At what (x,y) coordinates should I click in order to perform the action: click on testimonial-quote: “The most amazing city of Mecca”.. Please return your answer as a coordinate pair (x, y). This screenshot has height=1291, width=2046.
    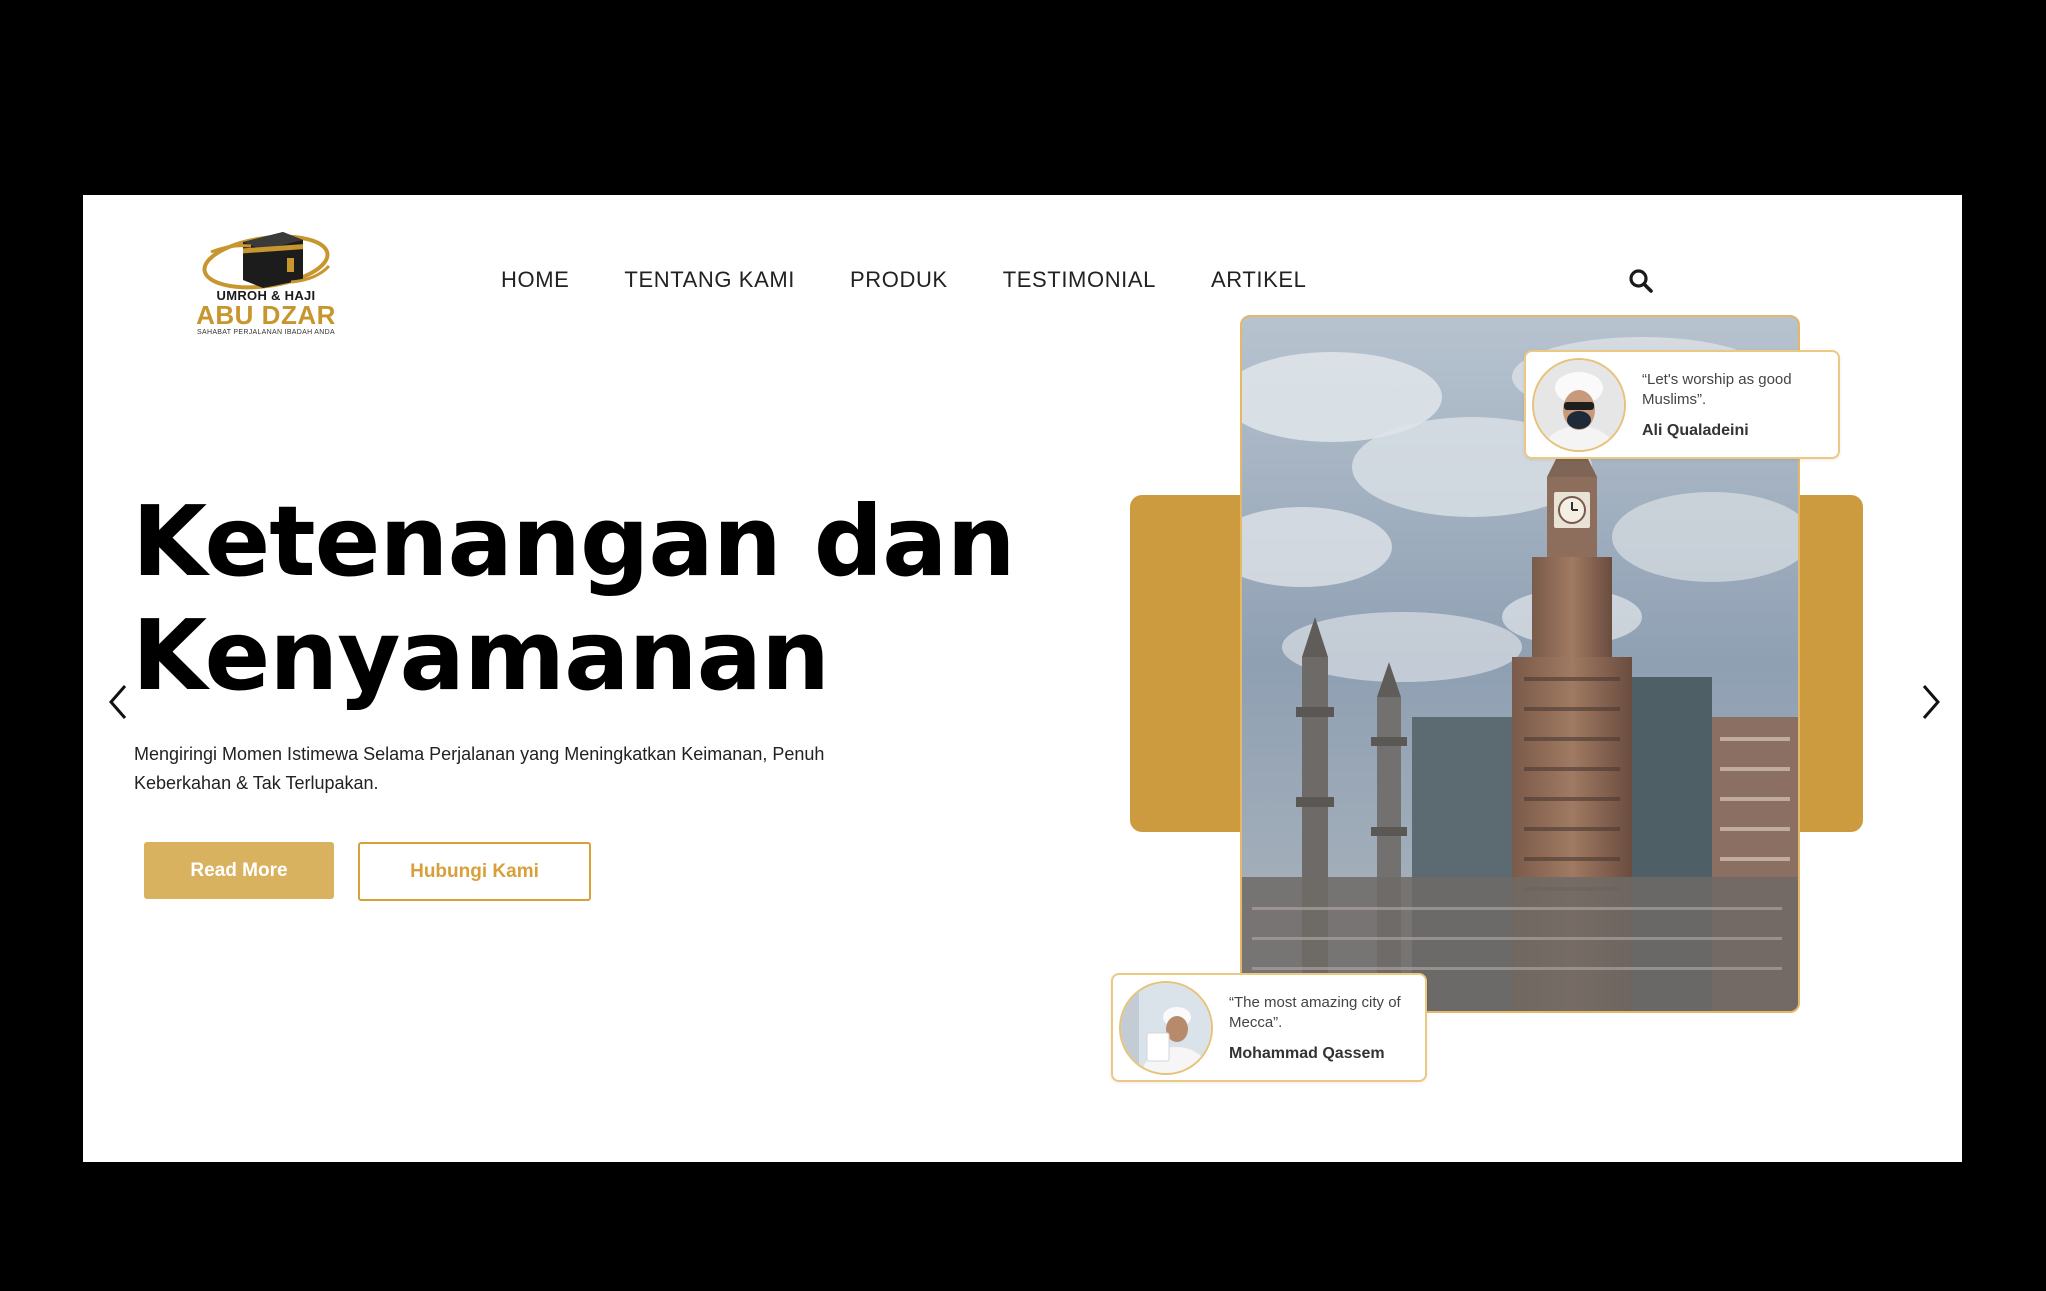
    Looking at the image, I should click on (1315, 1012).